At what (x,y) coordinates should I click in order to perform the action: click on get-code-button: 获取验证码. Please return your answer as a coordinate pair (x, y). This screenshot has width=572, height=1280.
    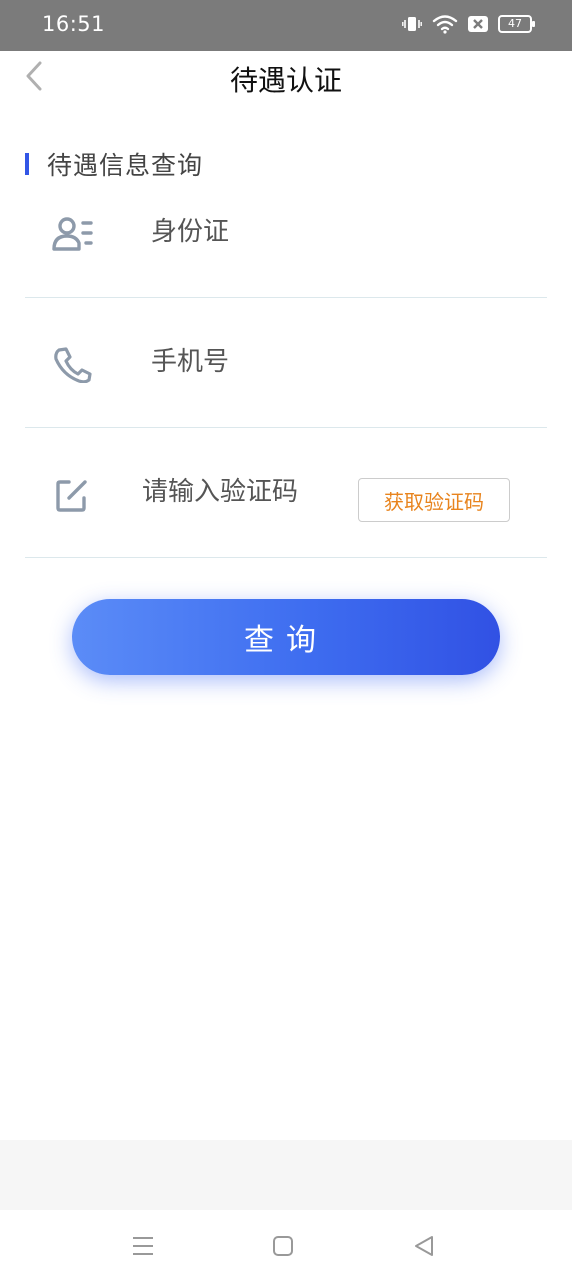
    Looking at the image, I should click on (434, 500).